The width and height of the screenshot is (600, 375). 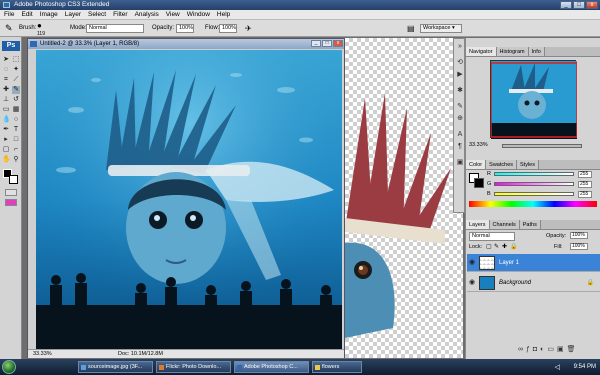 What do you see at coordinates (42, 354) in the screenshot?
I see `document-zoom: 33.33%` at bounding box center [42, 354].